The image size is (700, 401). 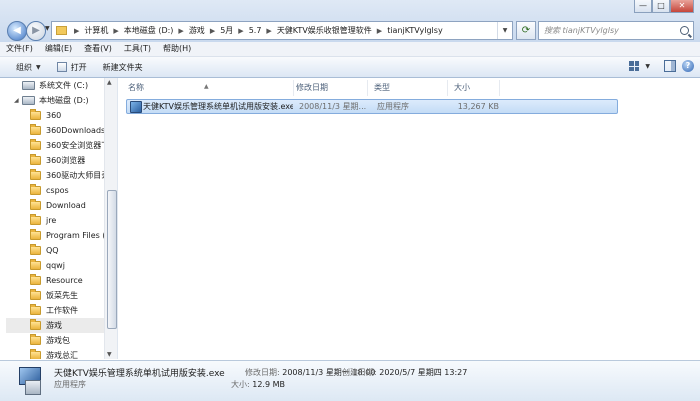 What do you see at coordinates (684, 30) in the screenshot?
I see `search-icon` at bounding box center [684, 30].